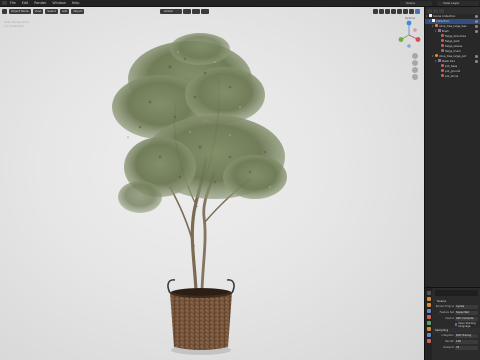 The height and width of the screenshot is (360, 480). What do you see at coordinates (40, 3) in the screenshot?
I see `menu-render: Render` at bounding box center [40, 3].